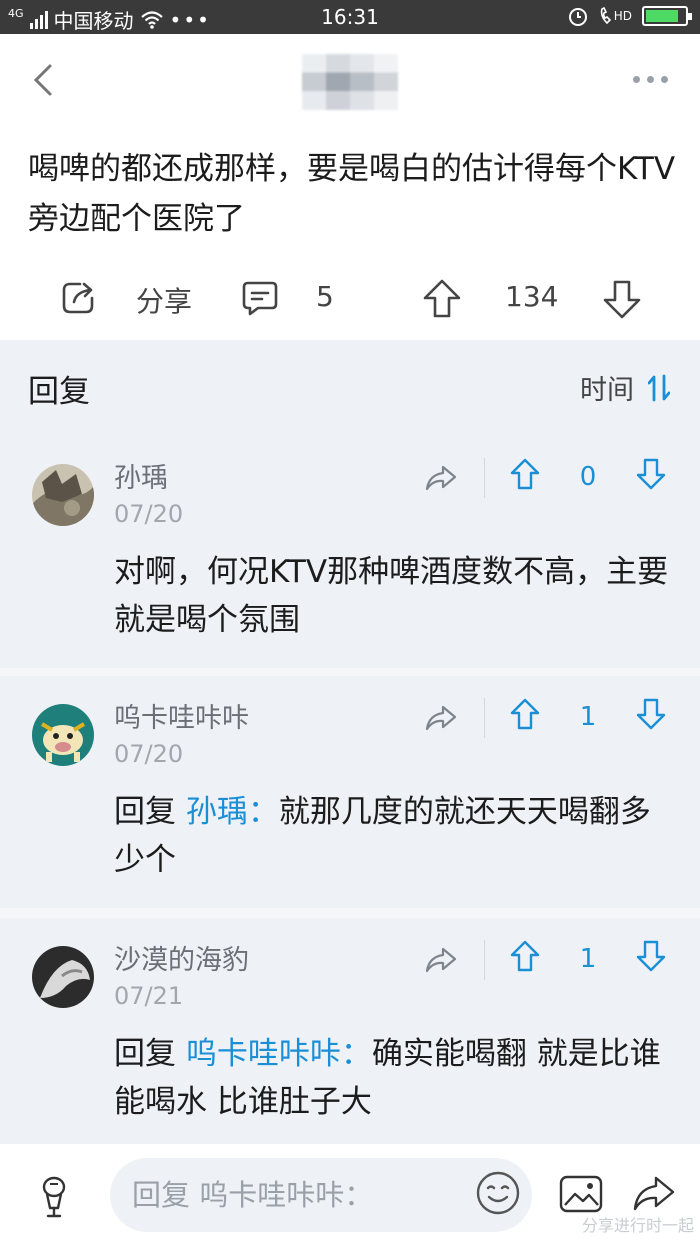  What do you see at coordinates (667, 16) in the screenshot?
I see `battery-icon` at bounding box center [667, 16].